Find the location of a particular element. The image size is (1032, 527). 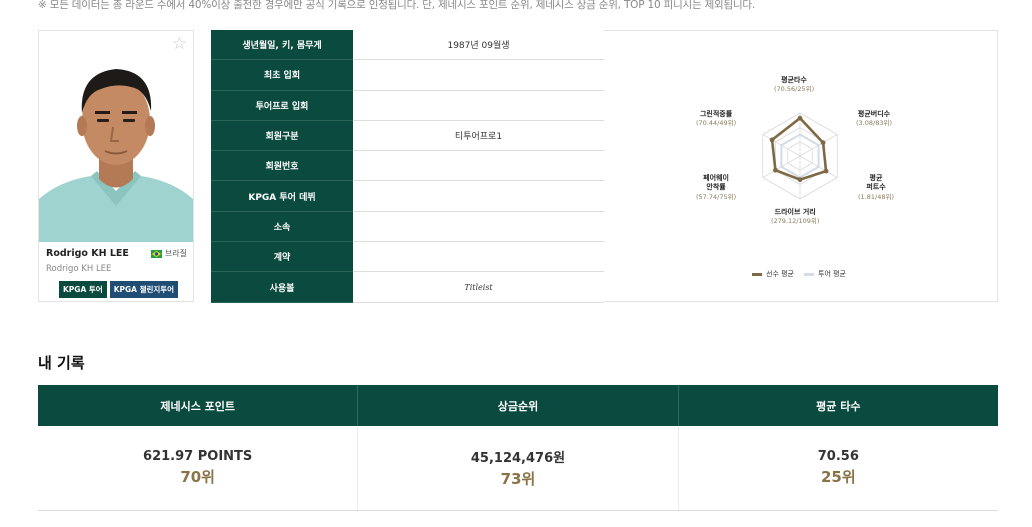

info-key: 투어프로 입회 is located at coordinates (282, 105).